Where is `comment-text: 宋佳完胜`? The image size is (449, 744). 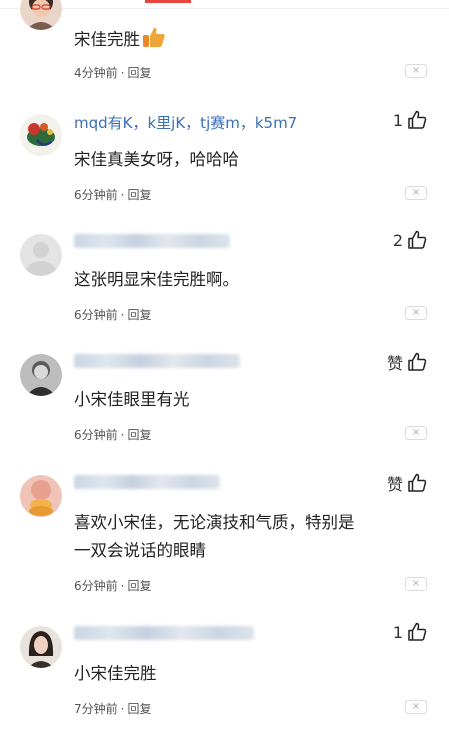 comment-text: 宋佳完胜 is located at coordinates (248, 41).